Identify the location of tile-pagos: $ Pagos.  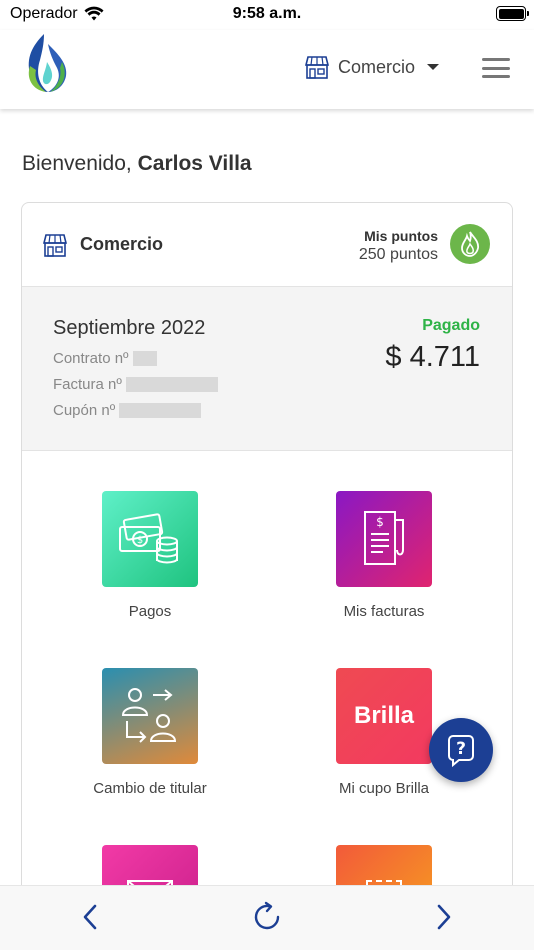
(150, 555).